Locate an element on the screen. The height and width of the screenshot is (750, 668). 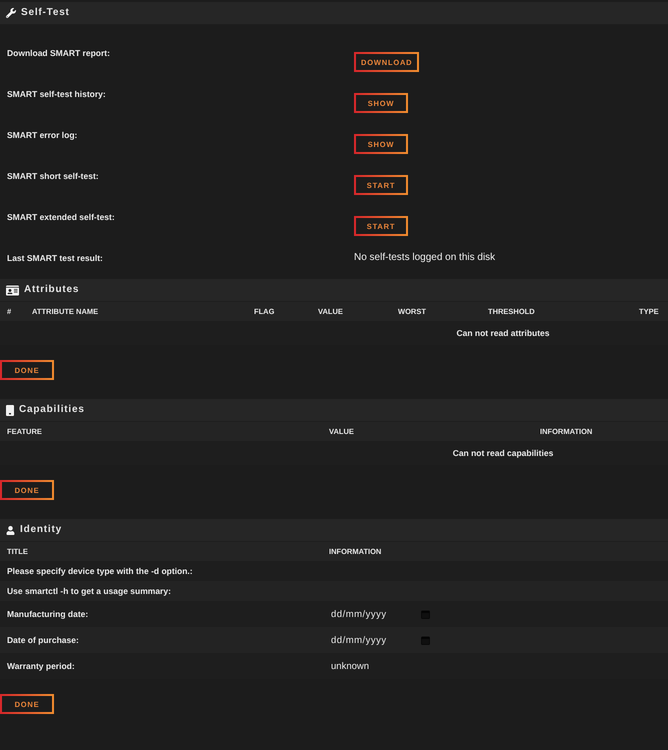
row-title: Date of purchase: is located at coordinates (43, 640).